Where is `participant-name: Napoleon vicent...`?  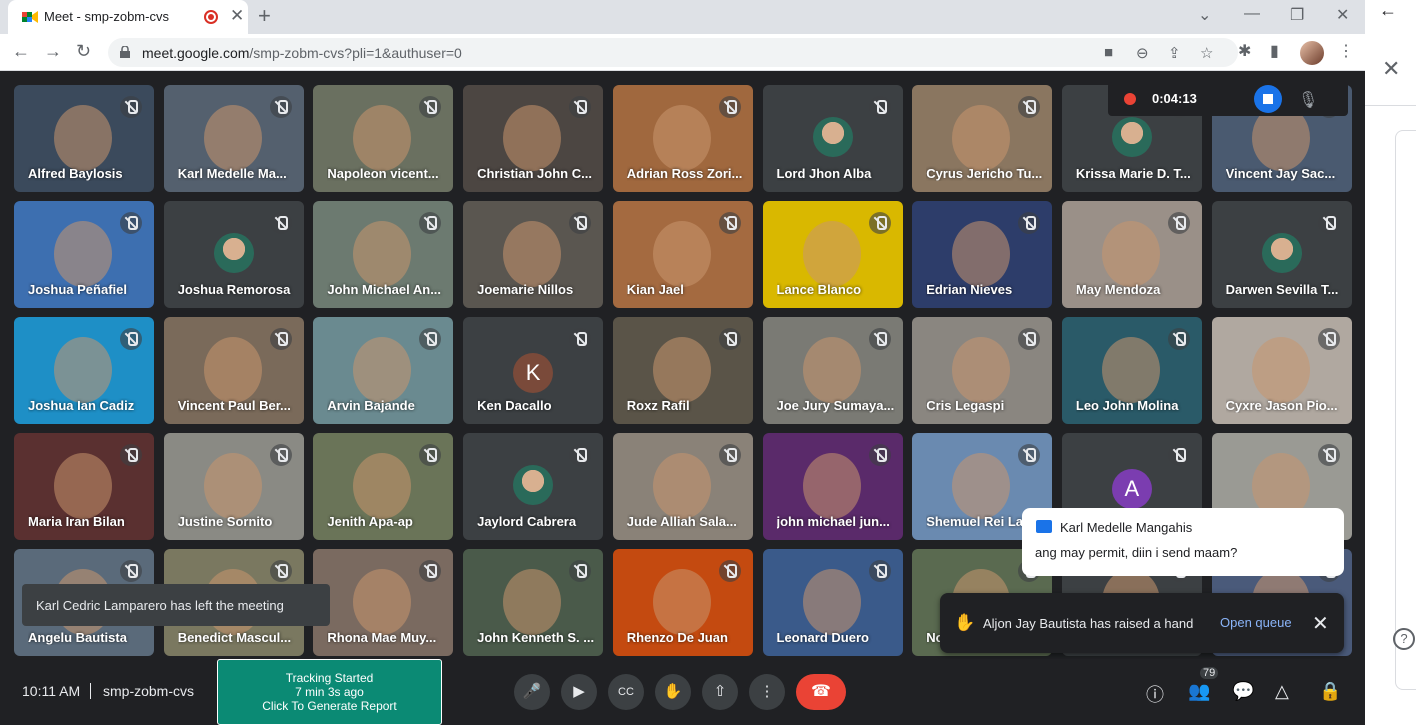
participant-name: Napoleon vicent... is located at coordinates (383, 173).